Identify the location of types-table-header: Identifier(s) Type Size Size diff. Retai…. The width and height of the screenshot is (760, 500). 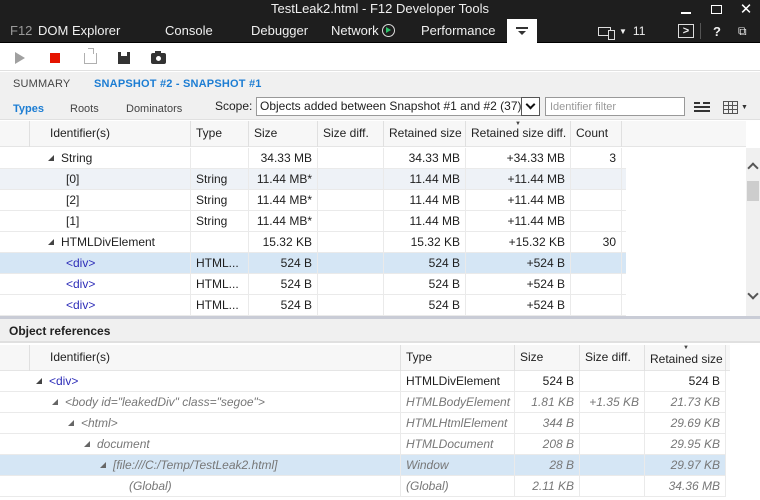
(373, 134).